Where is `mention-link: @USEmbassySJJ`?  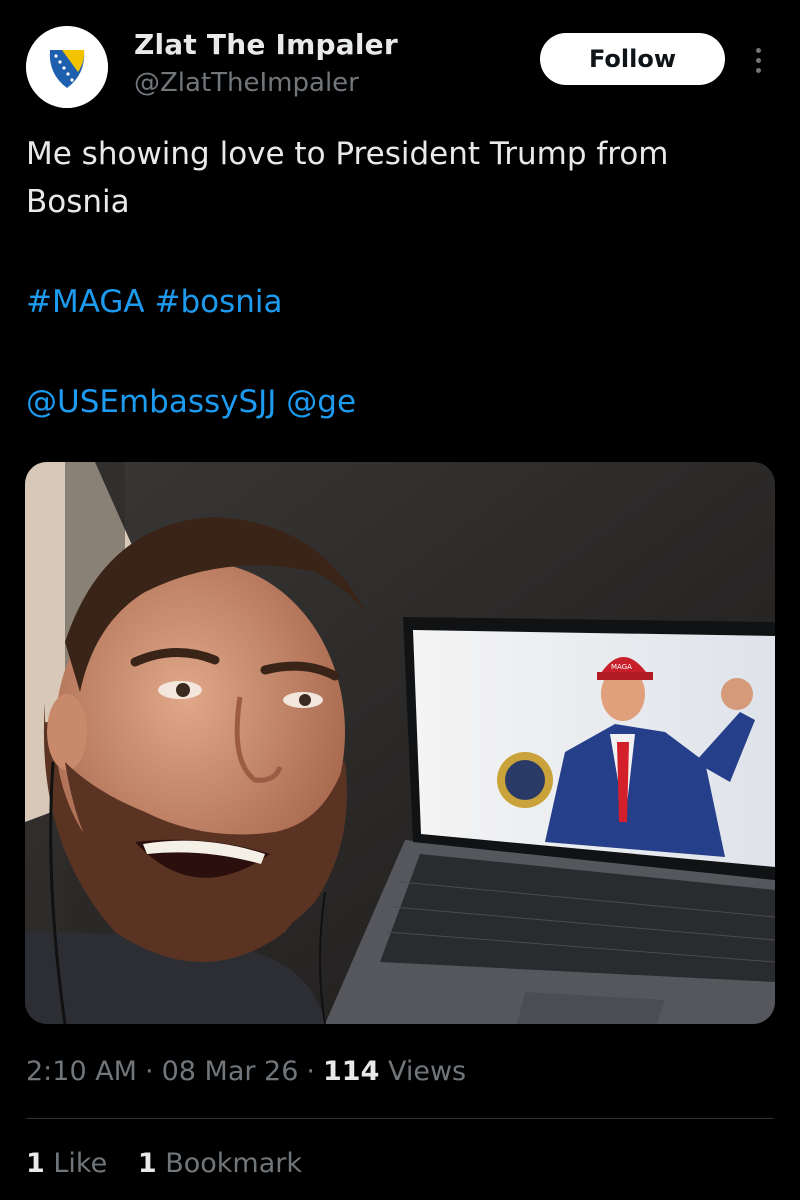 mention-link: @USEmbassySJJ is located at coordinates (151, 402).